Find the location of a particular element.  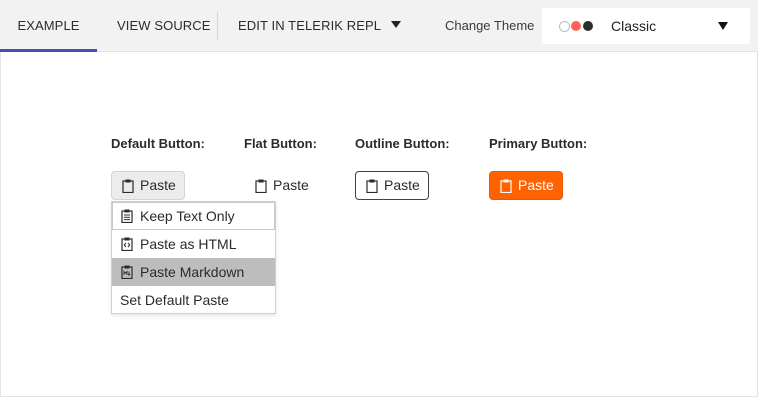

flat-paste-button: Paste is located at coordinates (281, 185).